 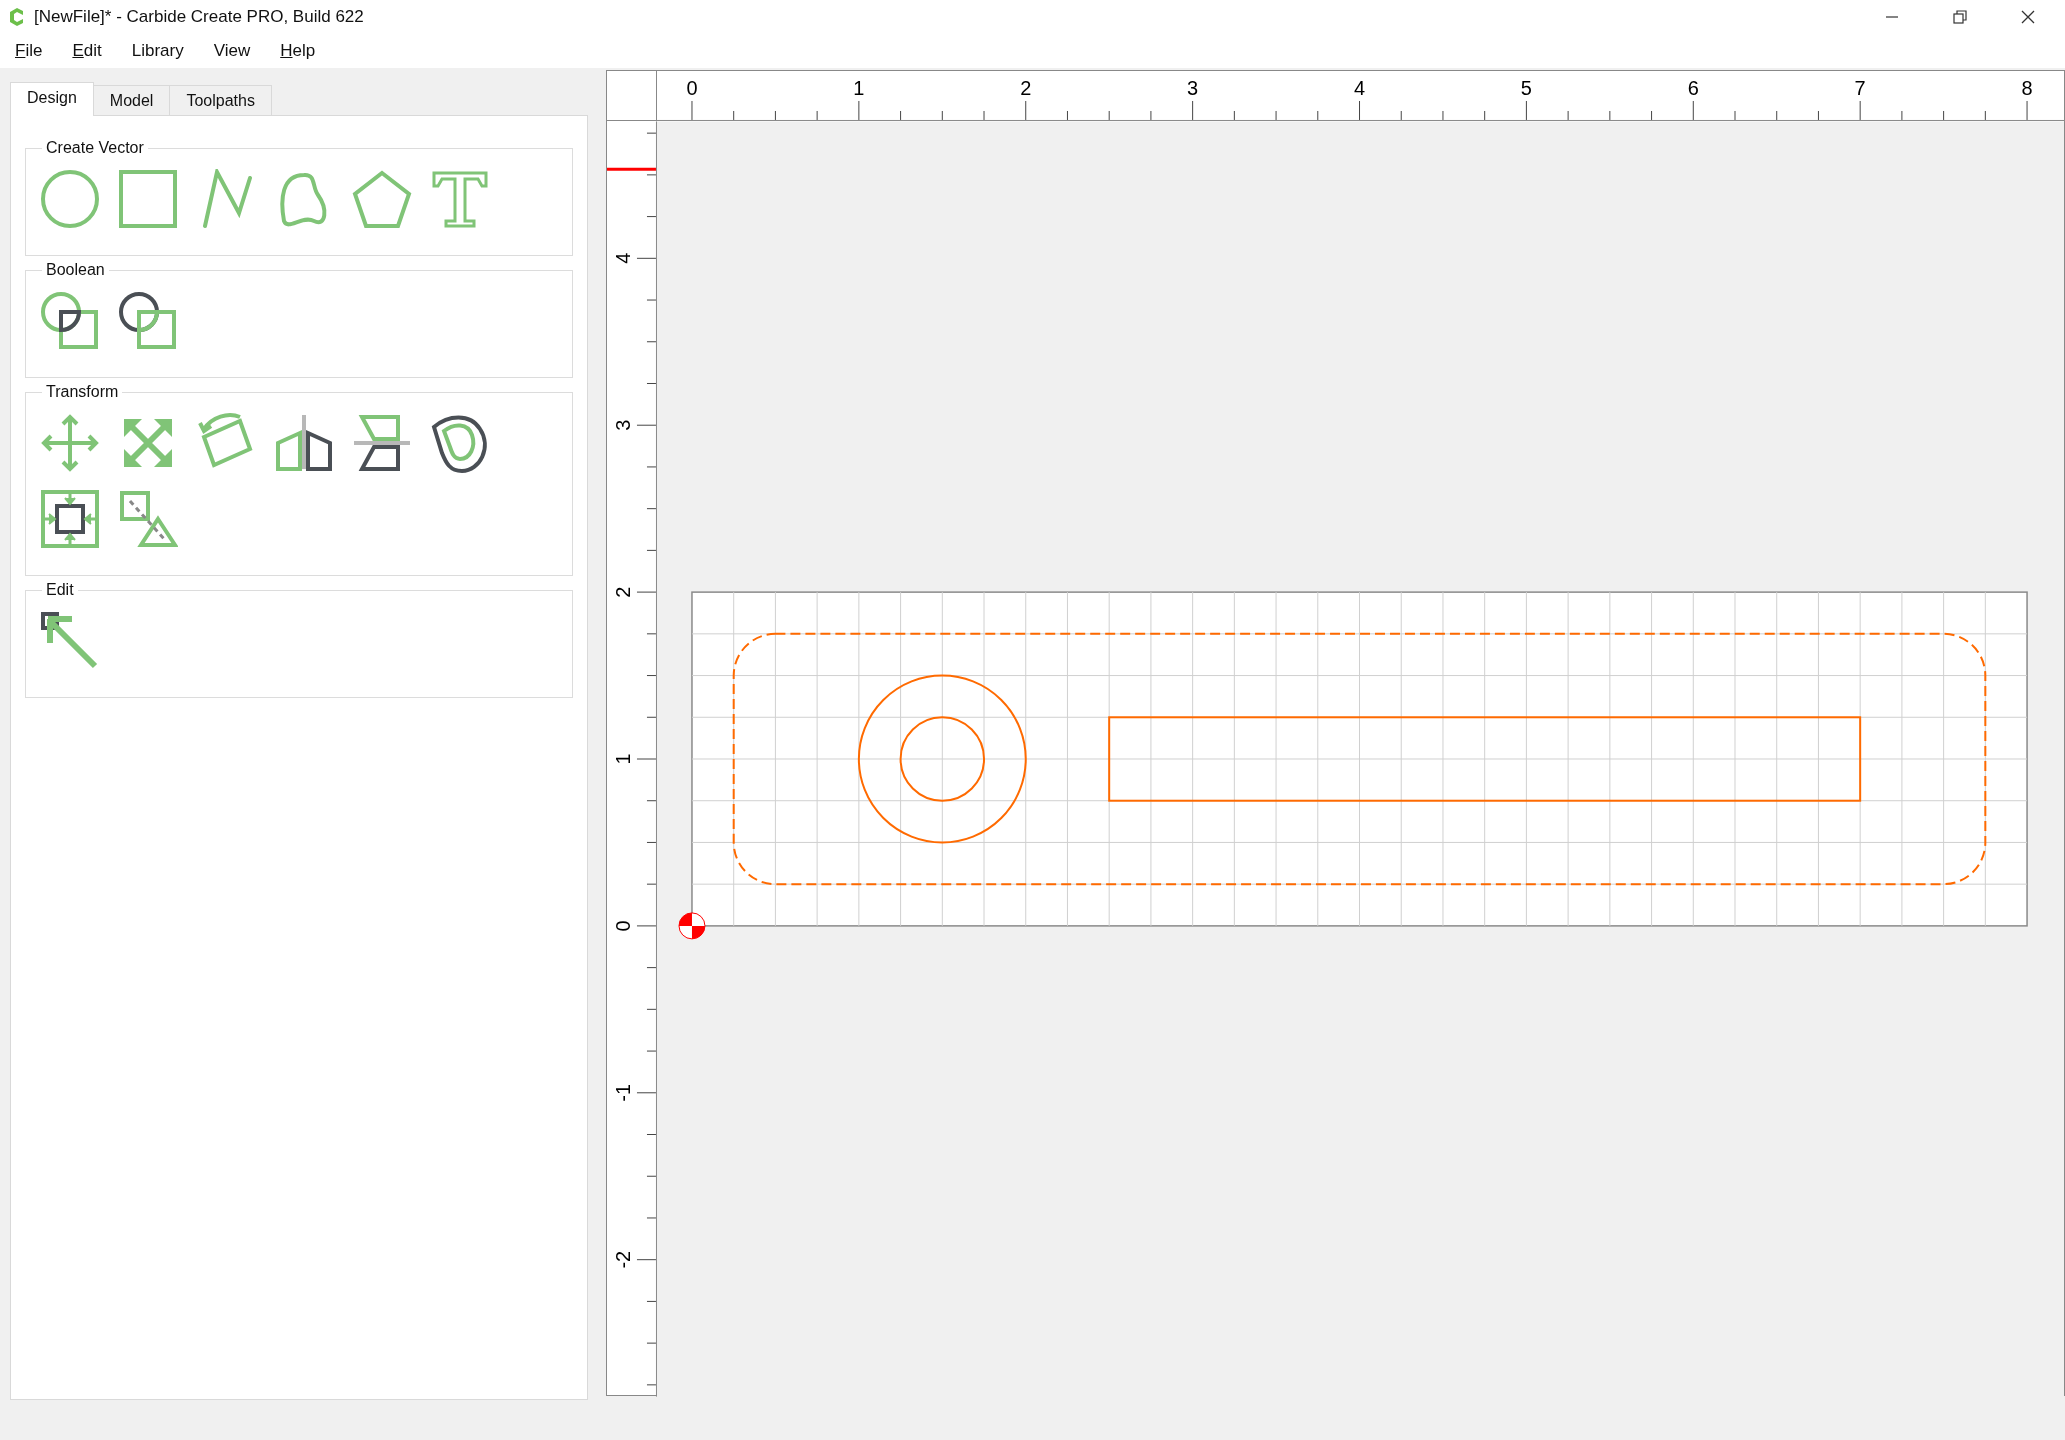 I want to click on dashed-rounded-rectangle, so click(x=1359, y=759).